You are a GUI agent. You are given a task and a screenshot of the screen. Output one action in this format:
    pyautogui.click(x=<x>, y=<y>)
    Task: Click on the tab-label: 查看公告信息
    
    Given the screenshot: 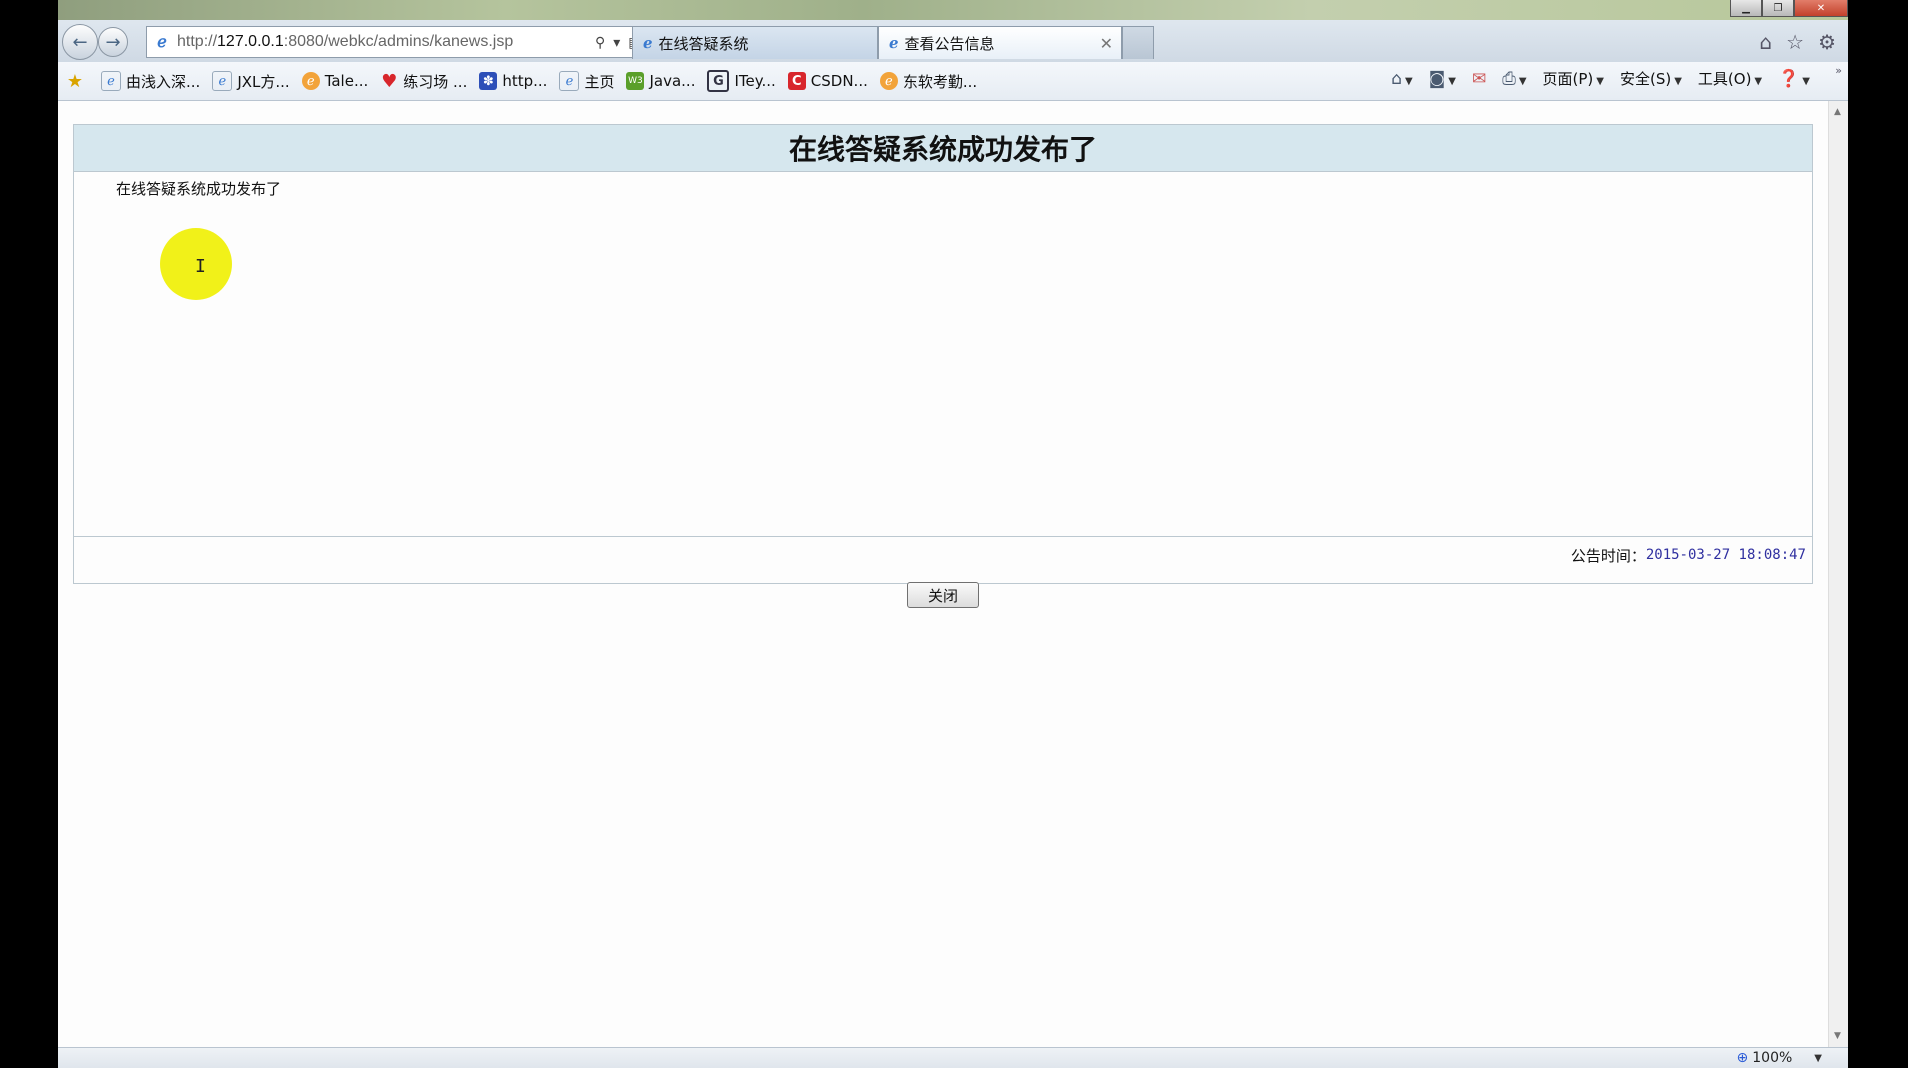 What is the action you would take?
    pyautogui.click(x=949, y=43)
    